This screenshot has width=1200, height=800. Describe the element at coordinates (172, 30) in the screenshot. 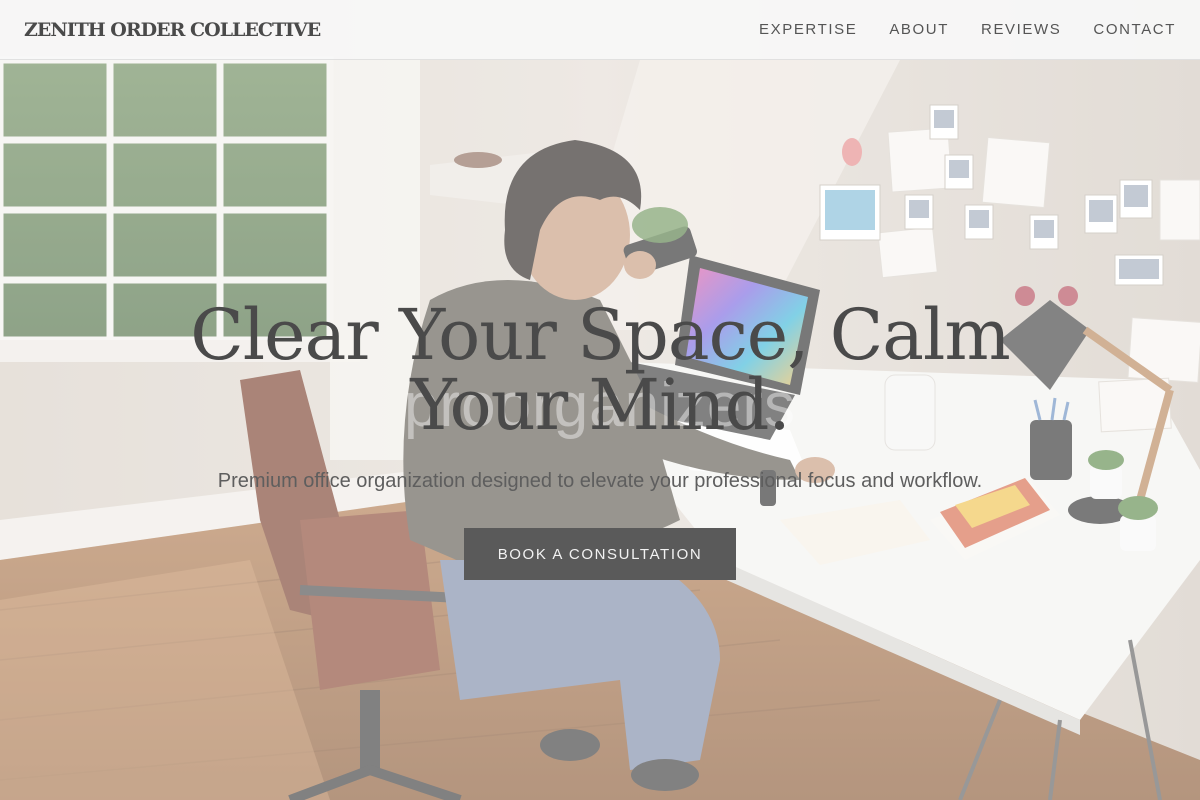

I see `brand-logo: ZENITH ORDER COLLECTIVE` at that location.